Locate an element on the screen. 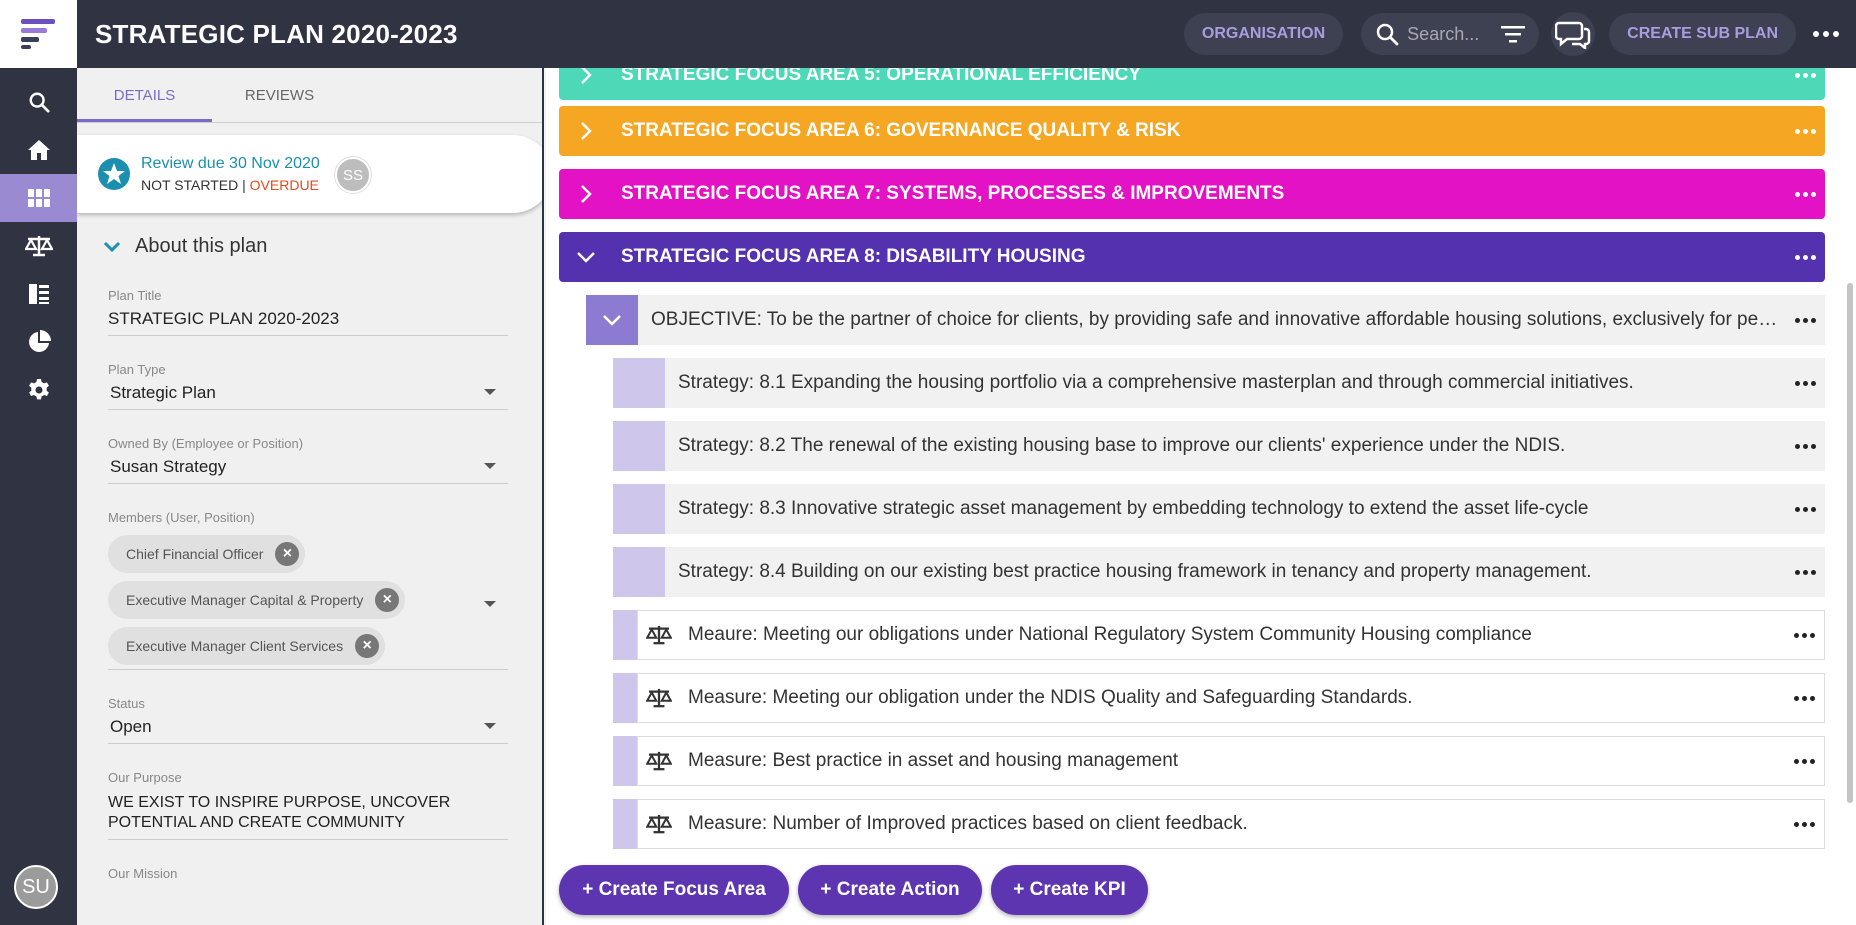  details-tabs: DETAILS REVIEWS is located at coordinates (309, 95).